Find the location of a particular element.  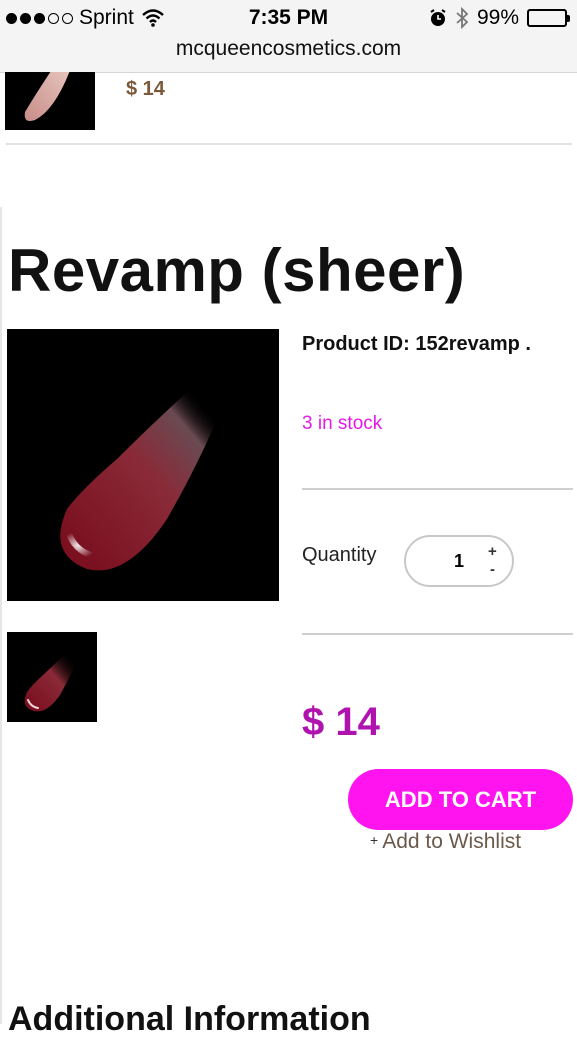

product-thumbnail is located at coordinates (52, 677).